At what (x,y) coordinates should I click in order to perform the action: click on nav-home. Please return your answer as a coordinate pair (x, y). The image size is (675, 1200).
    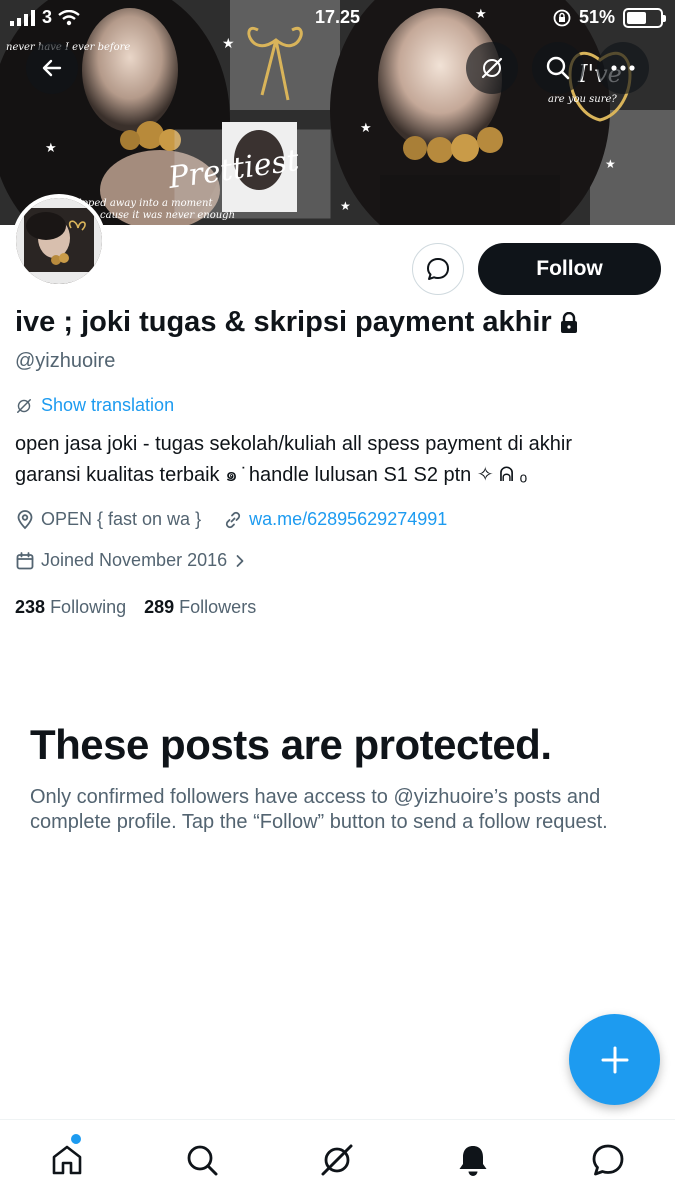
    Looking at the image, I should click on (67, 1157).